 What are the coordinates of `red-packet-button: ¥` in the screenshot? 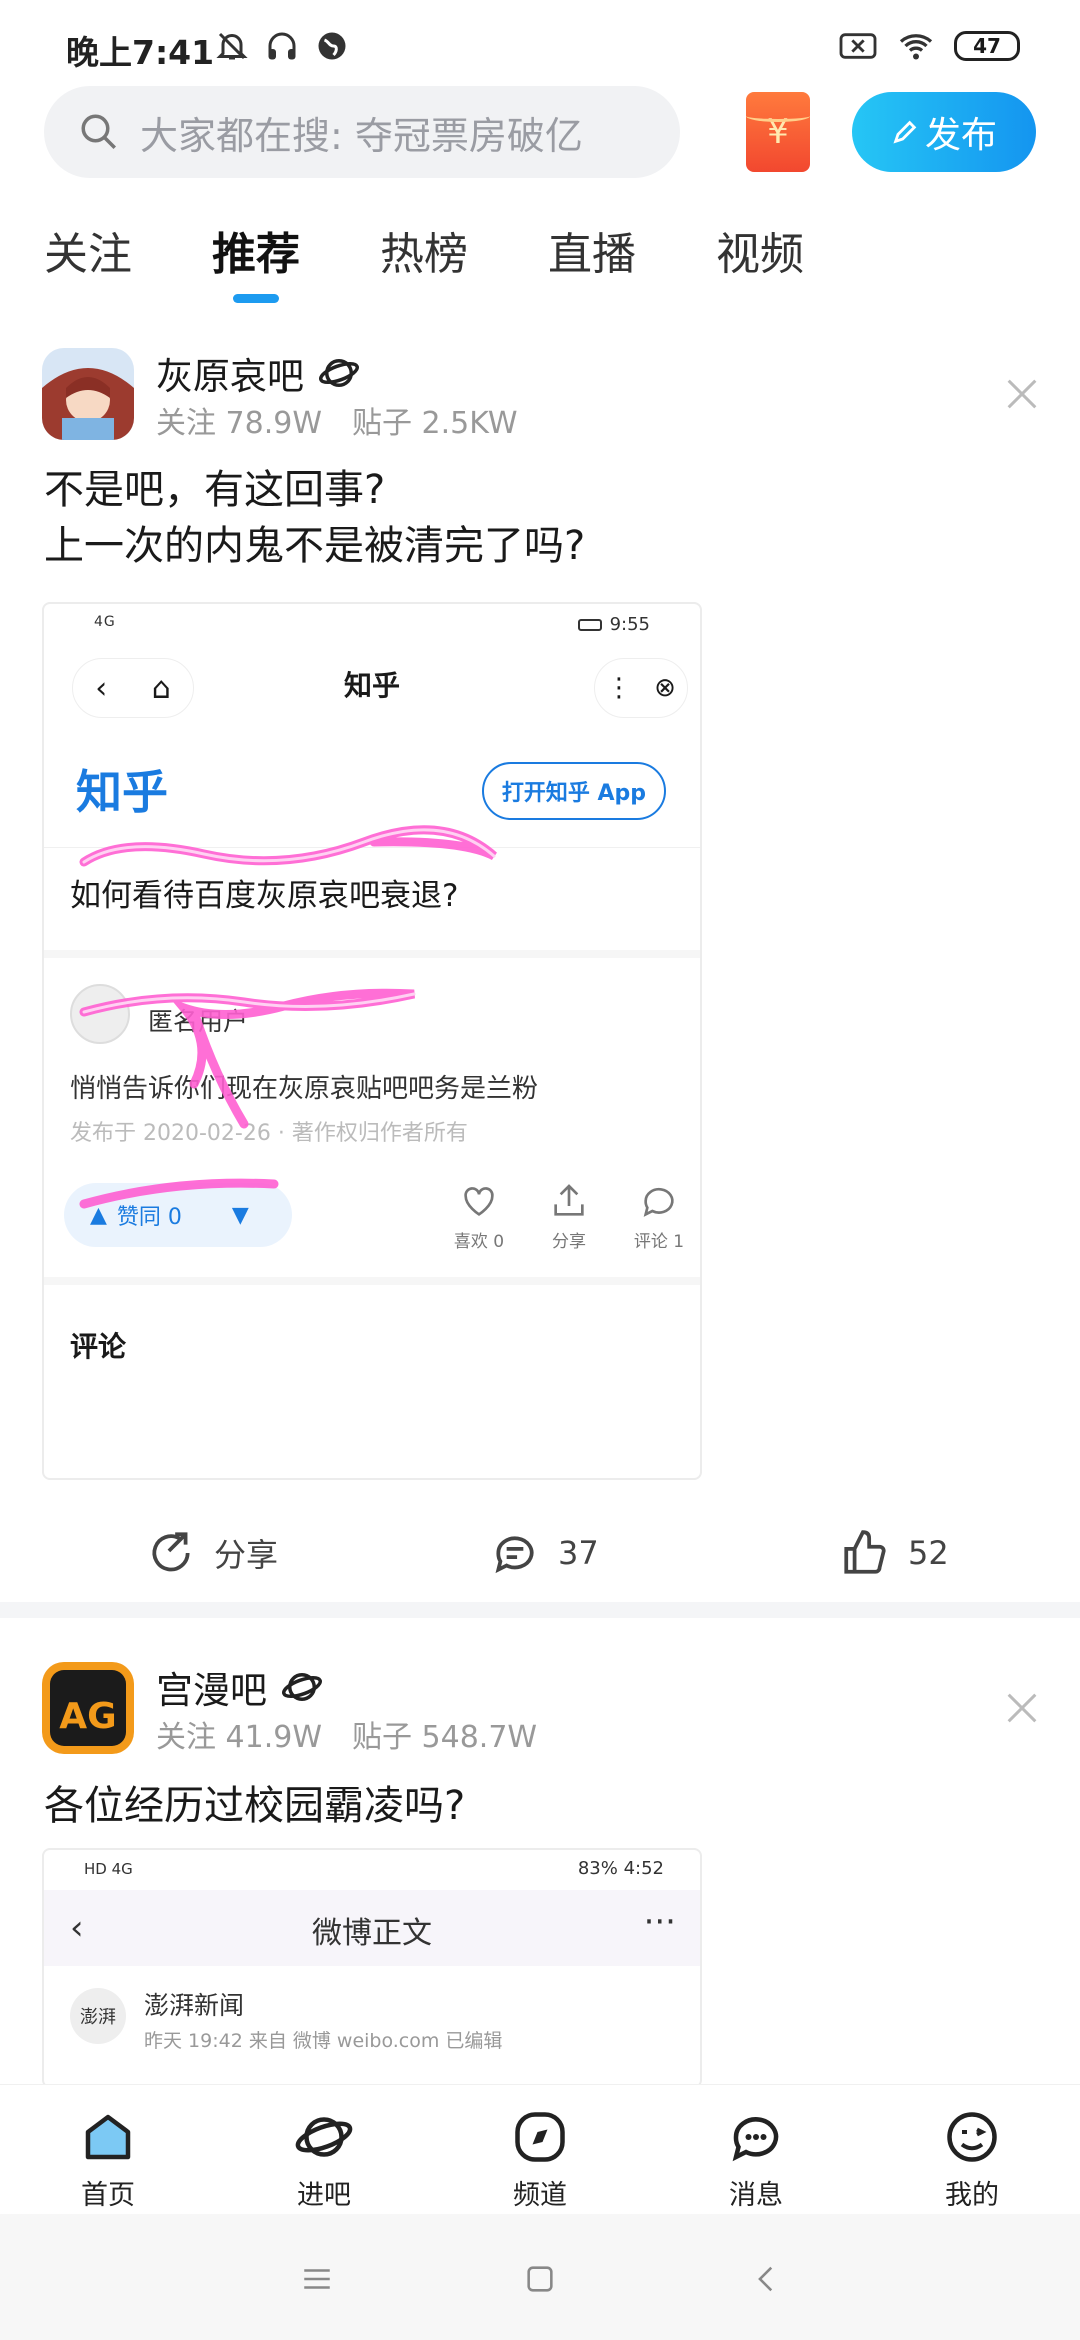 It's located at (778, 132).